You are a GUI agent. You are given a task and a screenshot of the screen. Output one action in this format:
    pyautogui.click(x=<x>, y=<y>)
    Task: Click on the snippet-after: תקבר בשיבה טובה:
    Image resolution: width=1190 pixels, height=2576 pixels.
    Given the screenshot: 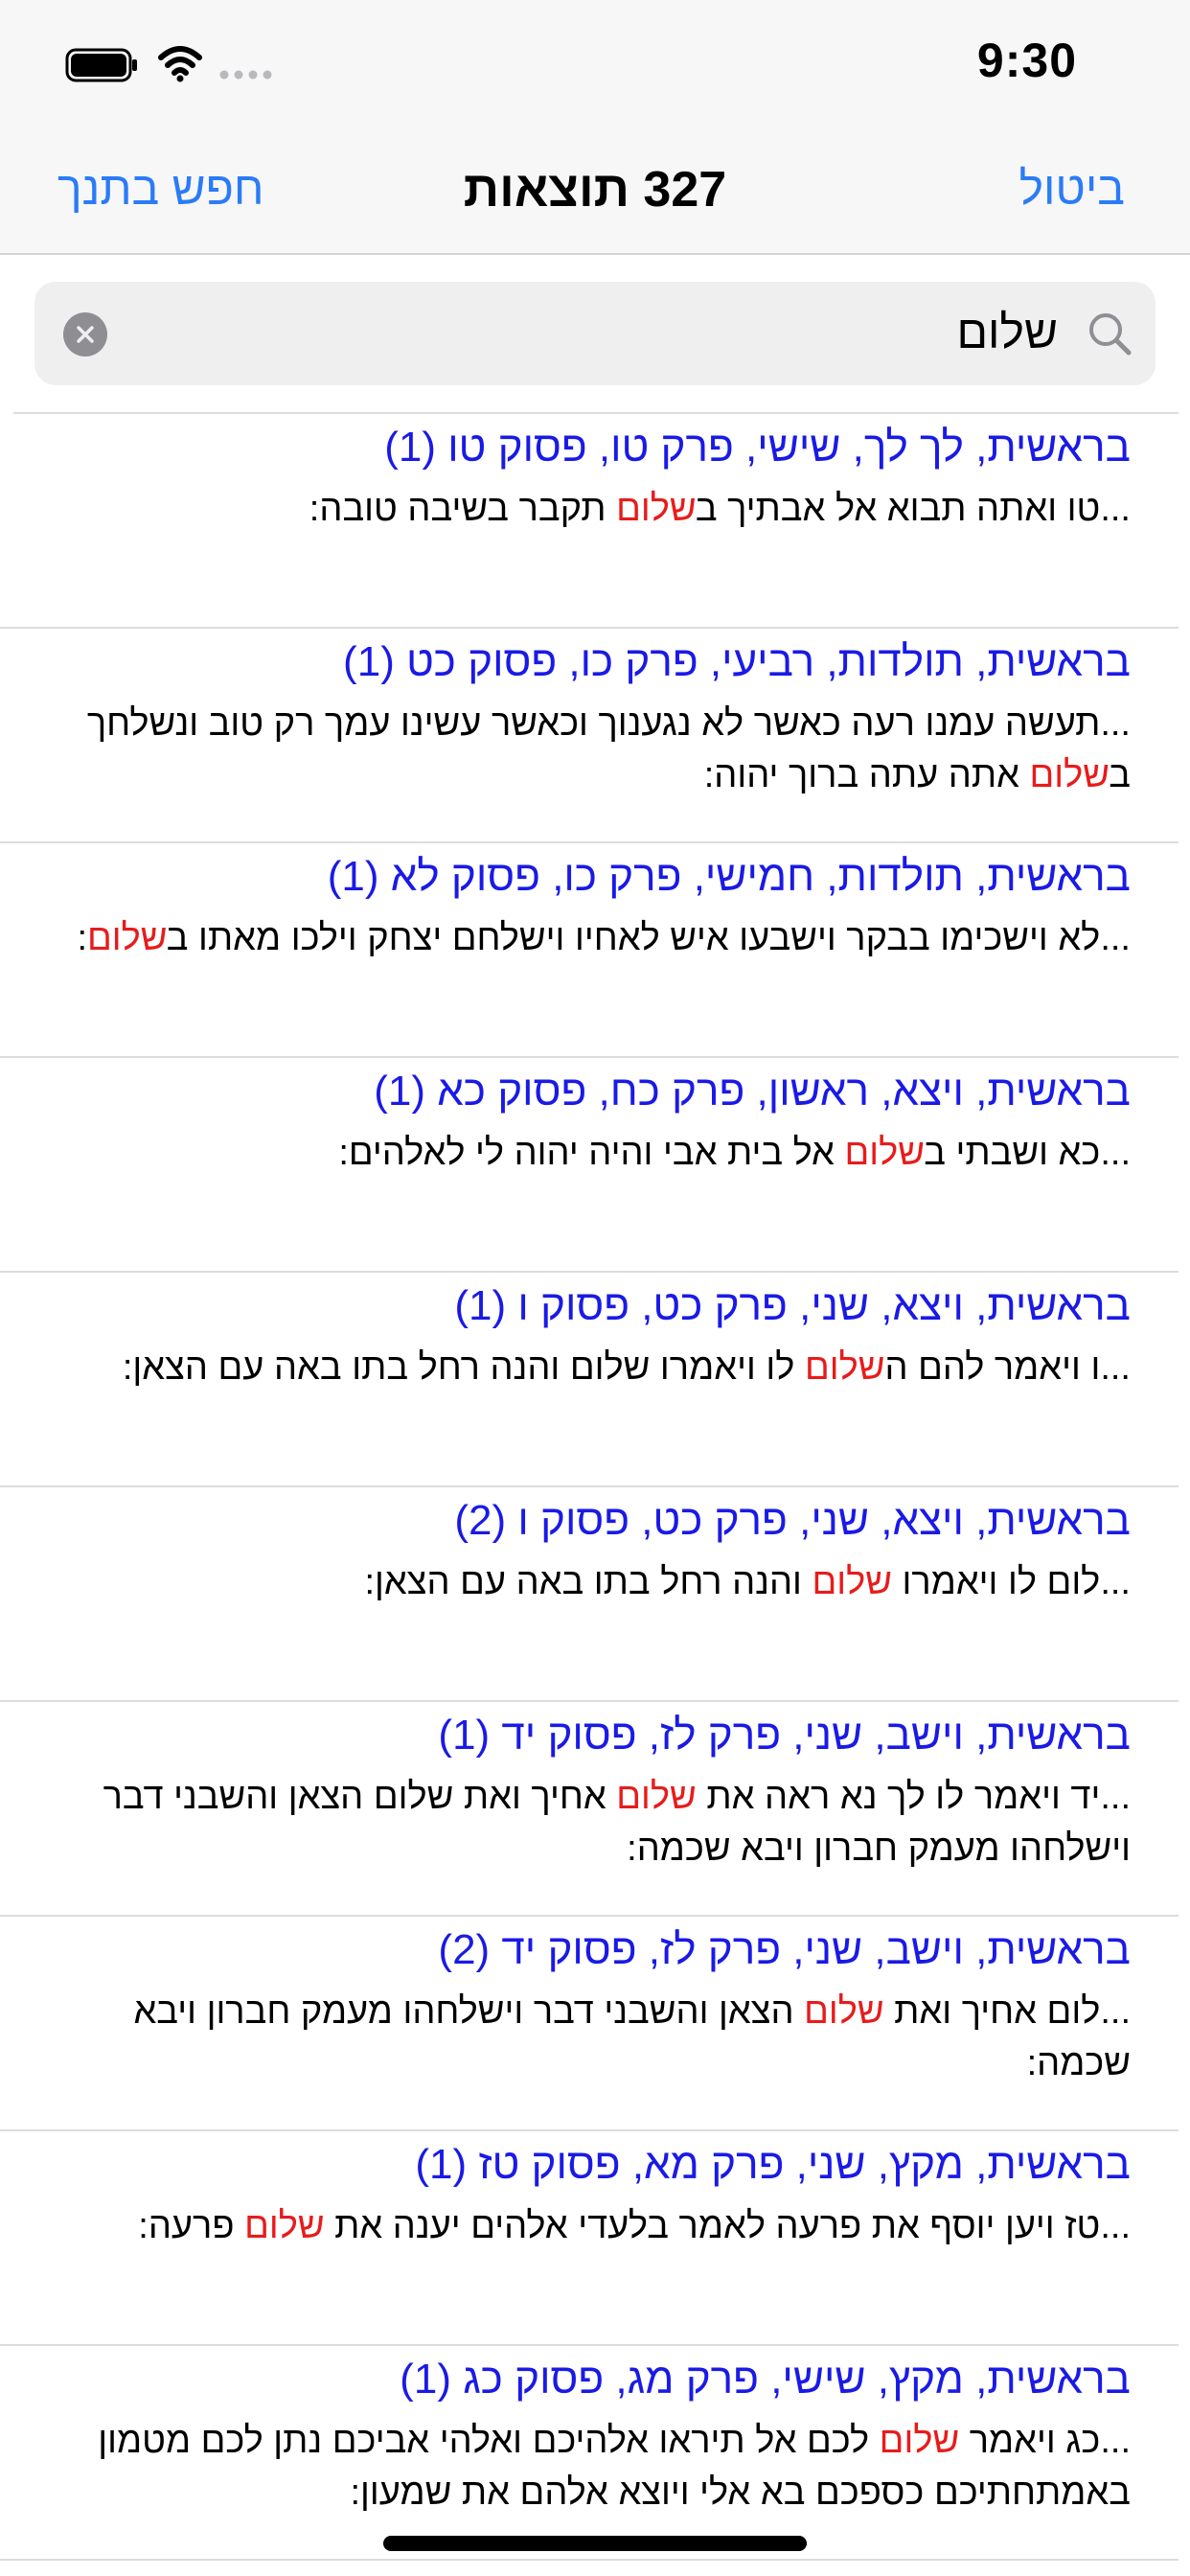 What is the action you would take?
    pyautogui.click(x=463, y=509)
    